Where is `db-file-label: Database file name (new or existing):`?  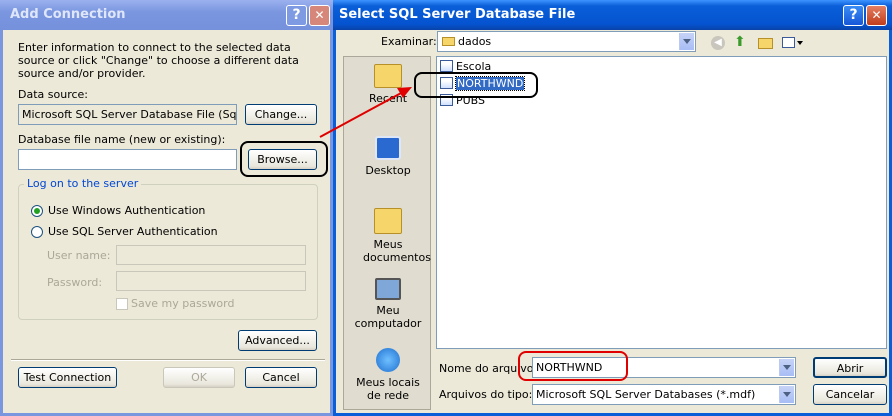 db-file-label: Database file name (new or existing): is located at coordinates (122, 139).